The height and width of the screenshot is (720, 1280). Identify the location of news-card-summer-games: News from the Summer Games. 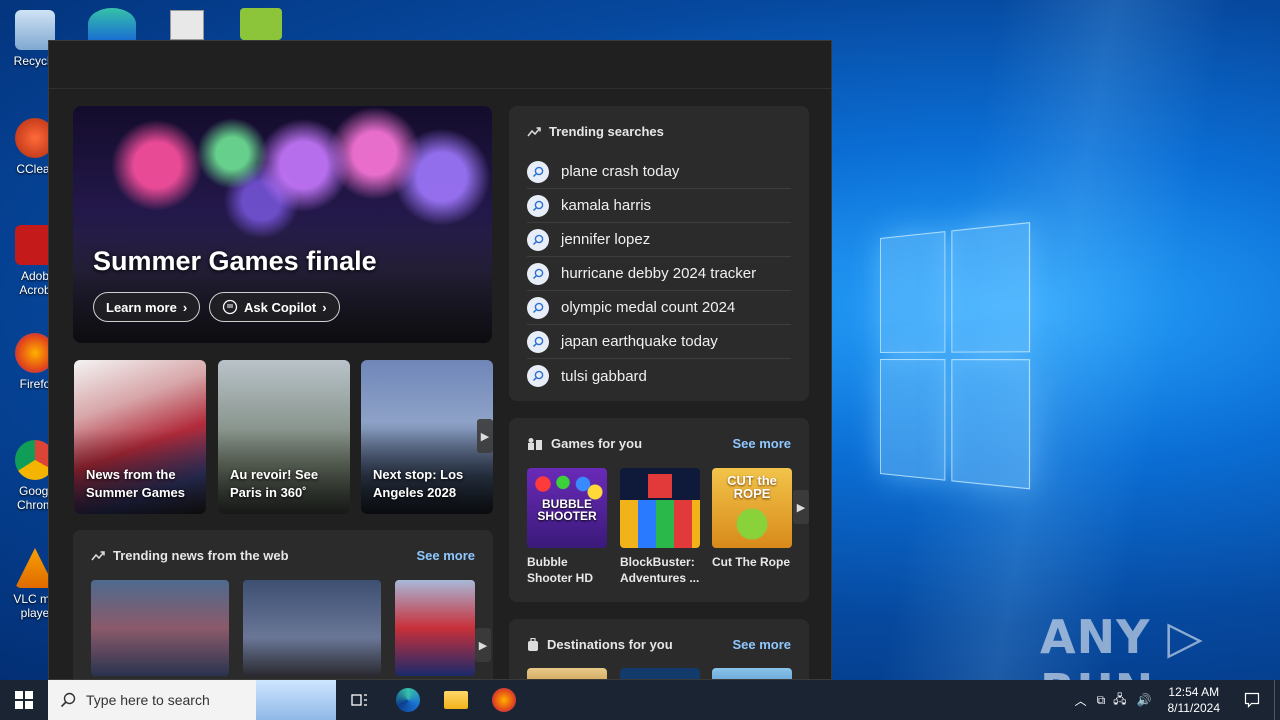
(140, 437).